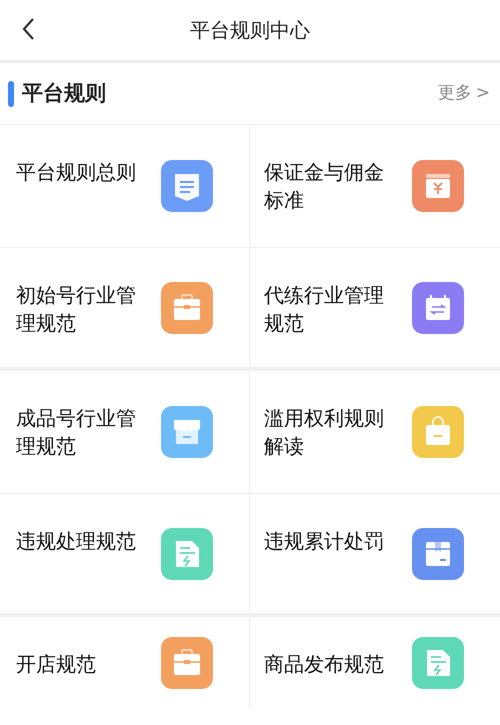 This screenshot has height=725, width=500. I want to click on rule-label: 成品号行业管理规范, so click(76, 432).